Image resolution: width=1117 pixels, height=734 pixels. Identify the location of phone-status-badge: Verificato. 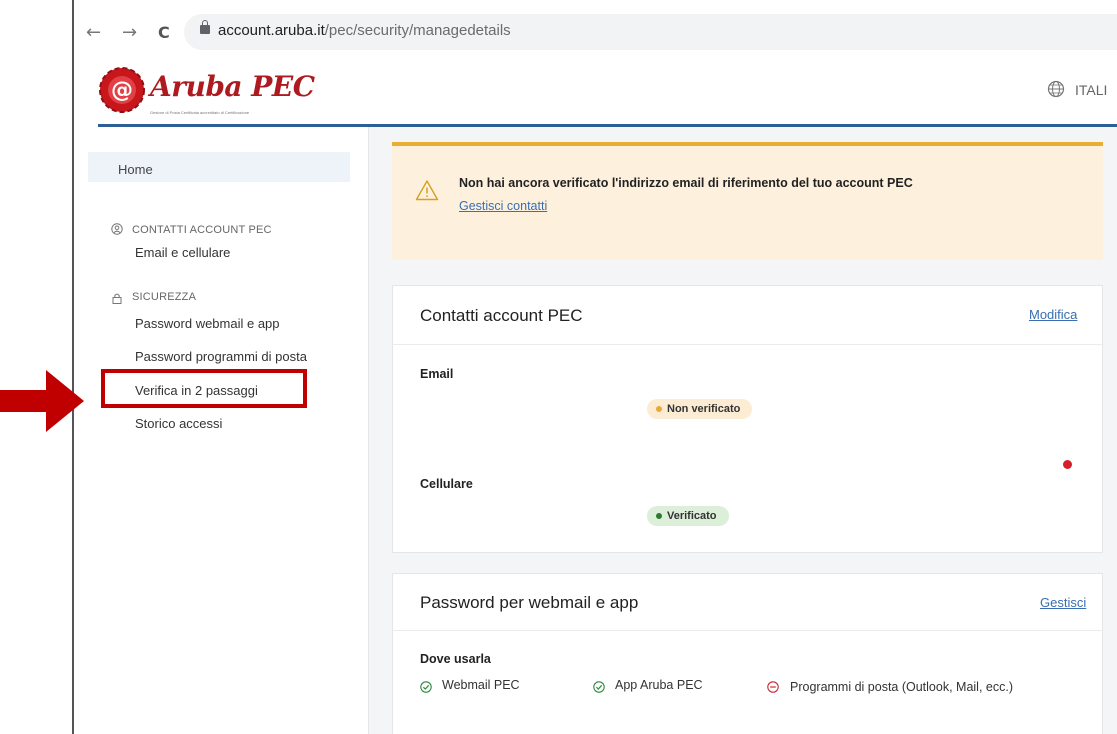
(688, 516).